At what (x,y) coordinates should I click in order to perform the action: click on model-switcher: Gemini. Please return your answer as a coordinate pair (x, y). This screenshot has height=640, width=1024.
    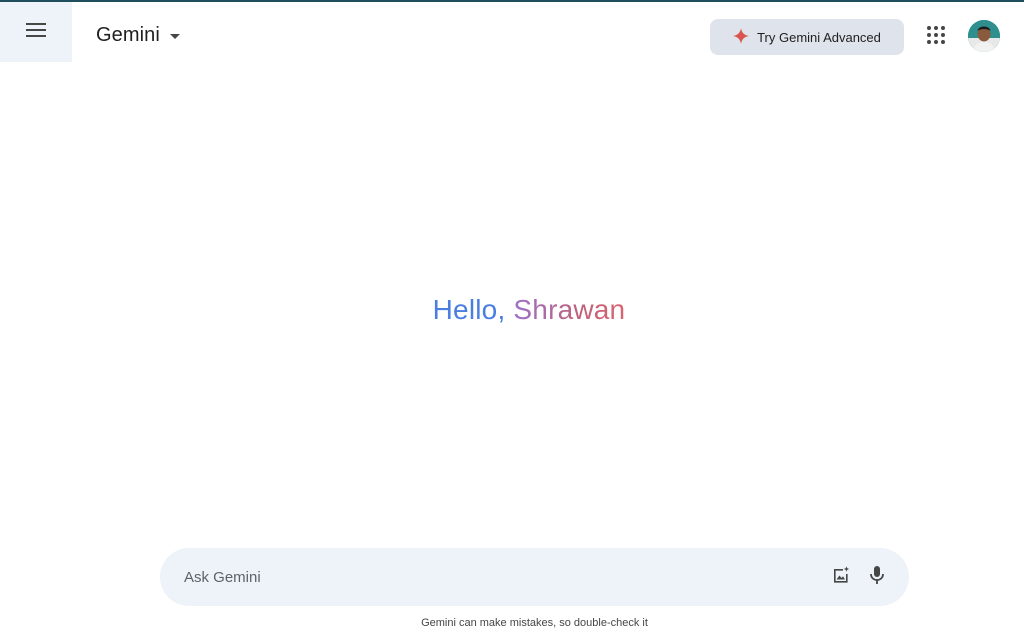
    Looking at the image, I should click on (138, 35).